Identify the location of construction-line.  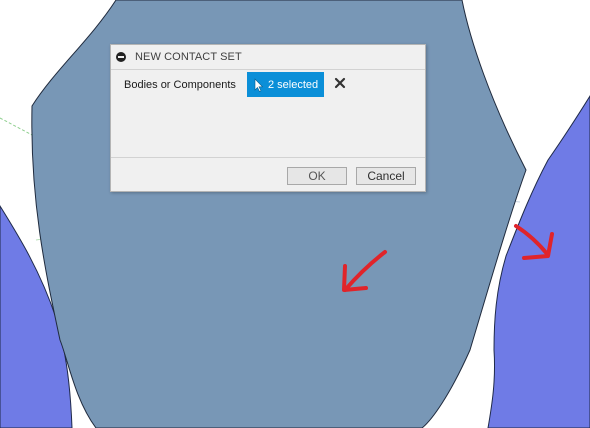
(17, 127).